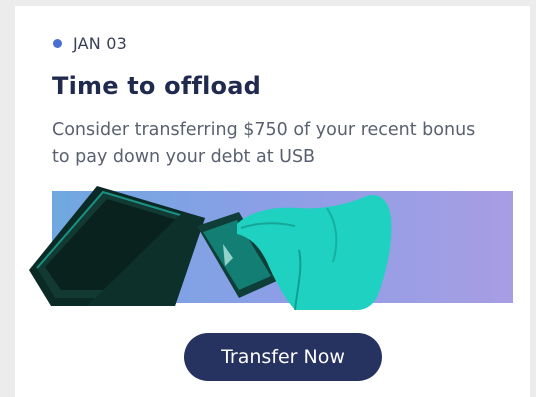 The width and height of the screenshot is (536, 397). Describe the element at coordinates (117, 246) in the screenshot. I see `wallet-icon` at that location.